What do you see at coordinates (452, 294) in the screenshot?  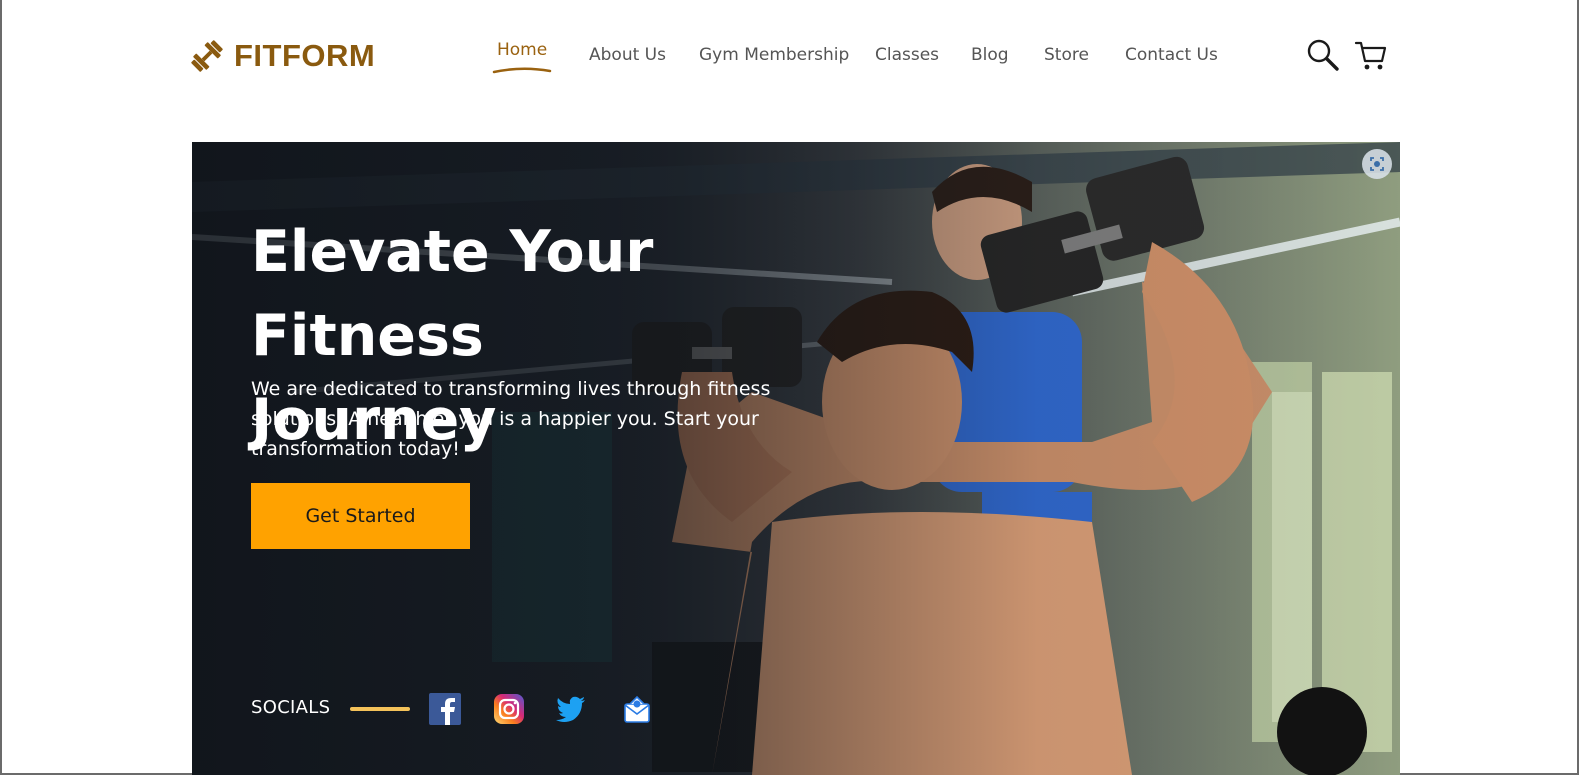 I see `hero-title-line-1: Elevate Your Fitness` at bounding box center [452, 294].